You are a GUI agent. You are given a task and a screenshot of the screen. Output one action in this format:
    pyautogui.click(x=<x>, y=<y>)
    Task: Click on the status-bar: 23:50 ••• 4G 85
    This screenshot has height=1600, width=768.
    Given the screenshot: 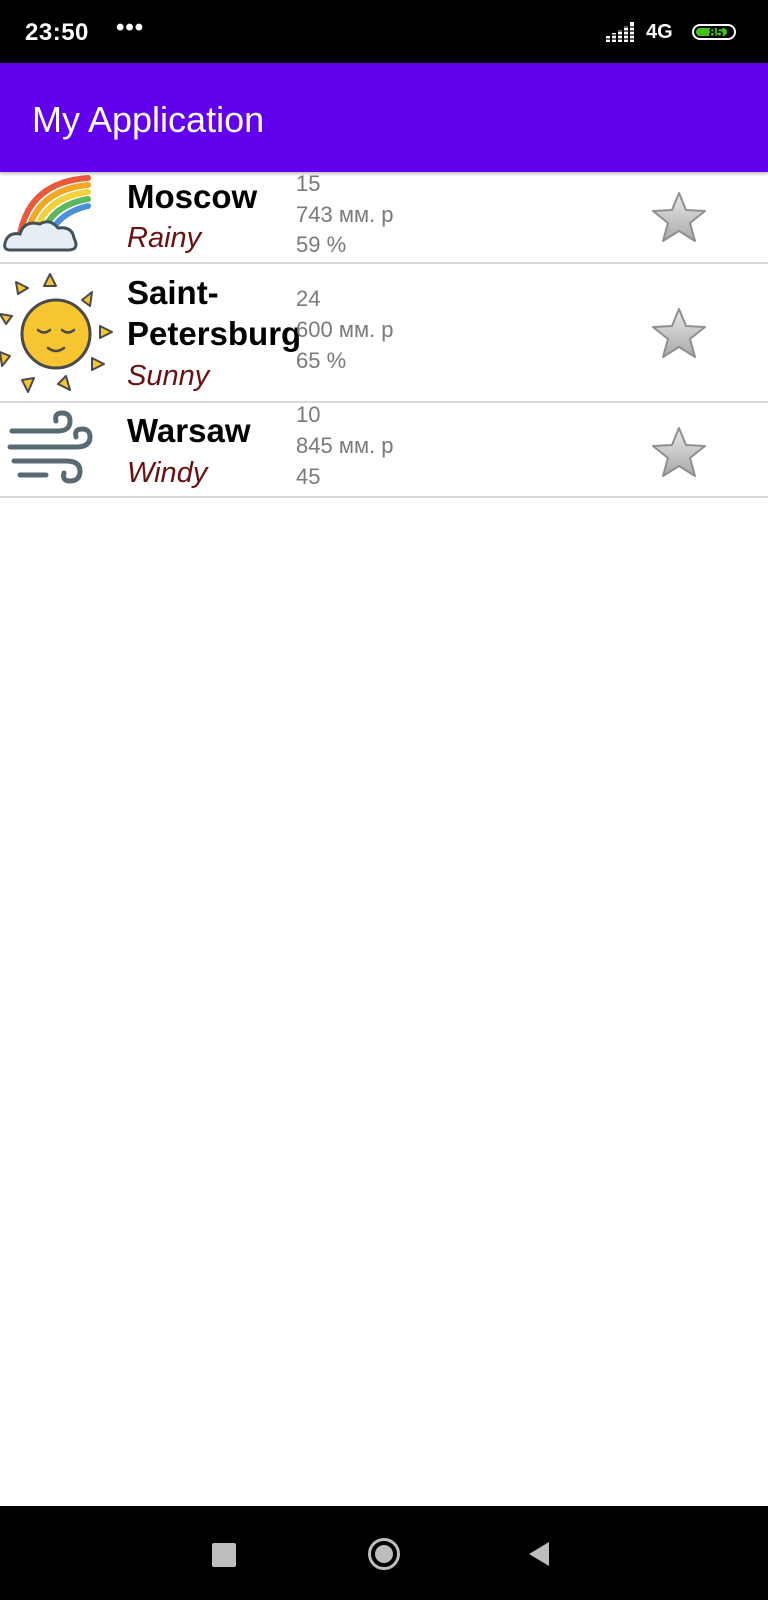 What is the action you would take?
    pyautogui.click(x=384, y=31)
    